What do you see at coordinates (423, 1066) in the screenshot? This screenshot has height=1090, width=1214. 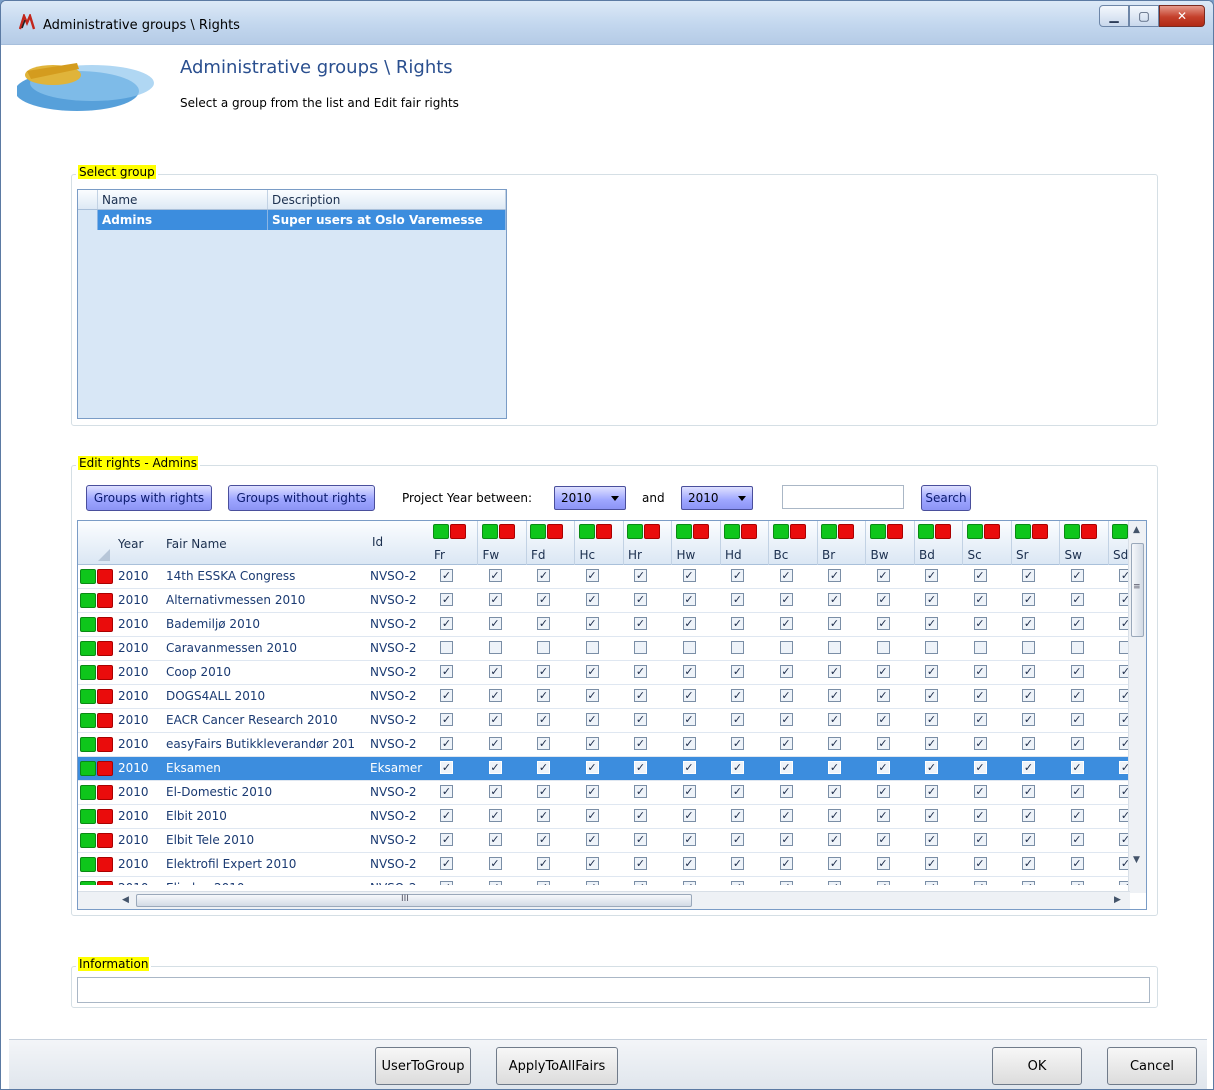 I see `user-to-group-button: UserToGroup` at bounding box center [423, 1066].